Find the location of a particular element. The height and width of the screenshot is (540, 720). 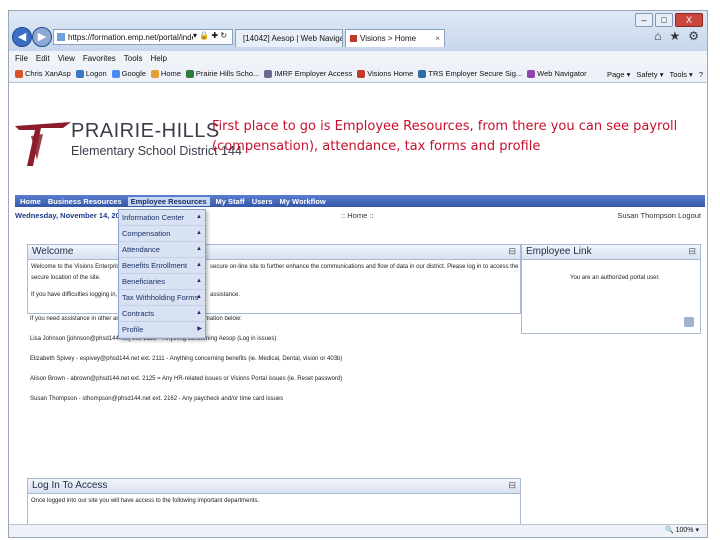

authorized-text: You are an authorized portal user. is located at coordinates (615, 278).